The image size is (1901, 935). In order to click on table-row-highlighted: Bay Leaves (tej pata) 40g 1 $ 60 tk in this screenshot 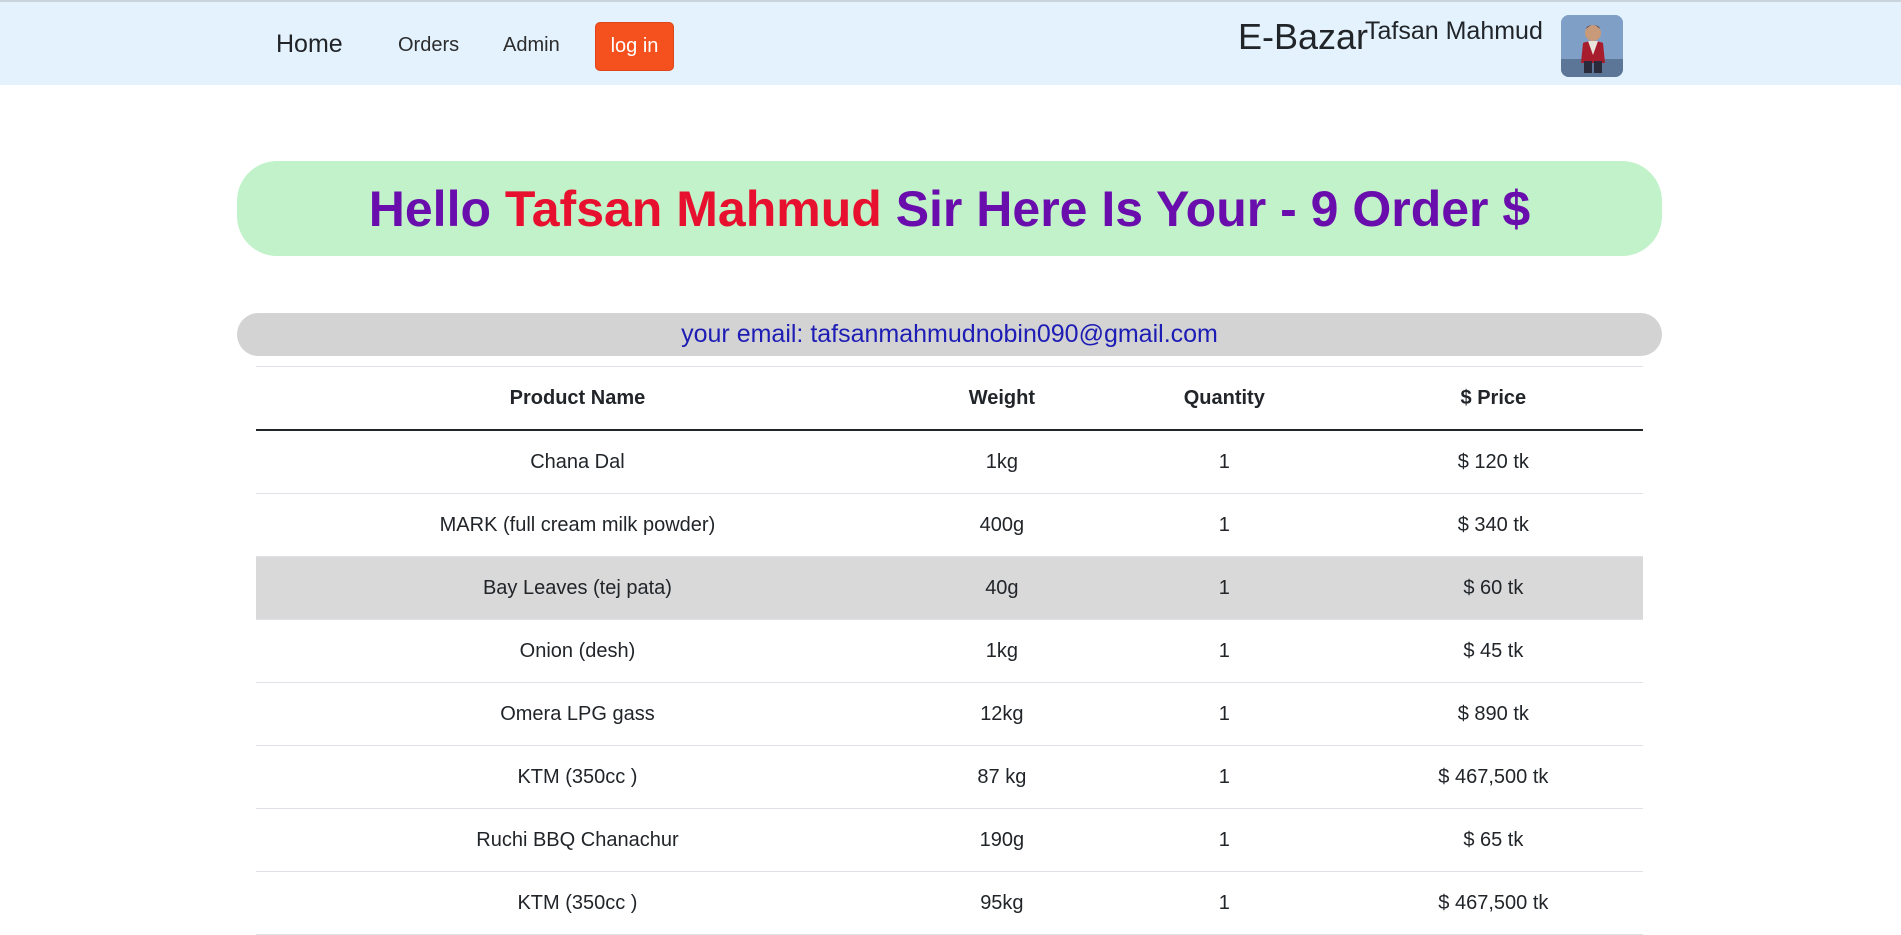, I will do `click(949, 588)`.